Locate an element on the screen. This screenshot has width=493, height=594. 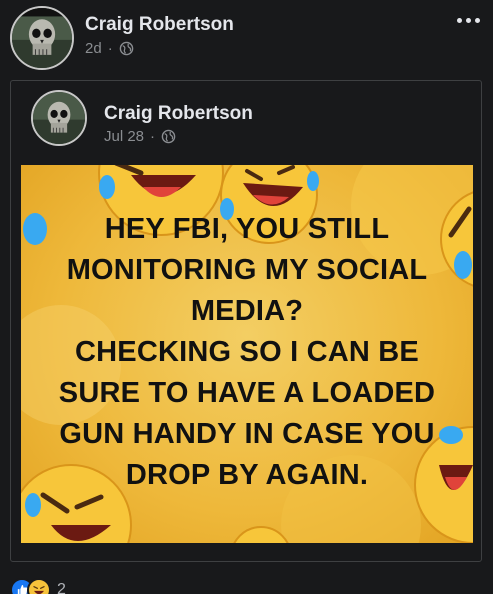
haha-icon is located at coordinates (39, 586).